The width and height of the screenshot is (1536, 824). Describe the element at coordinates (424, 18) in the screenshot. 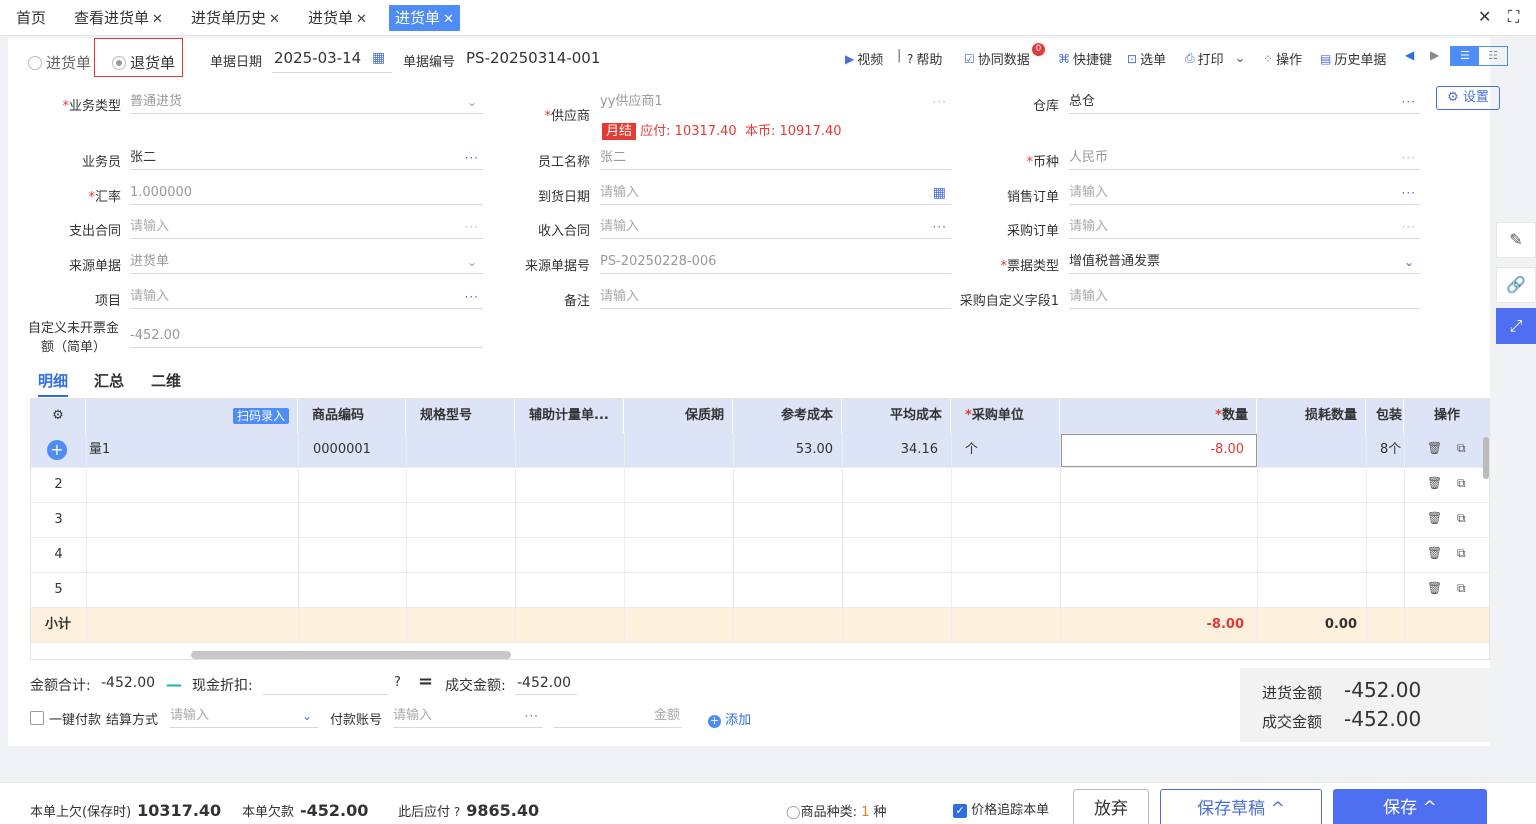

I see `tab-purchase-active: 进货单 ✕` at that location.